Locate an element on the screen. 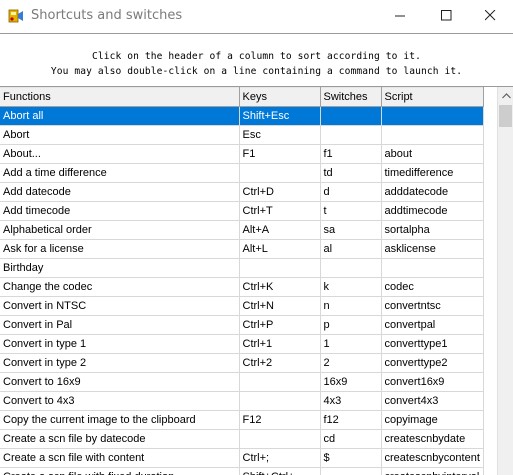 Image resolution: width=513 pixels, height=475 pixels. window-title: Shortcuts and switches is located at coordinates (107, 15).